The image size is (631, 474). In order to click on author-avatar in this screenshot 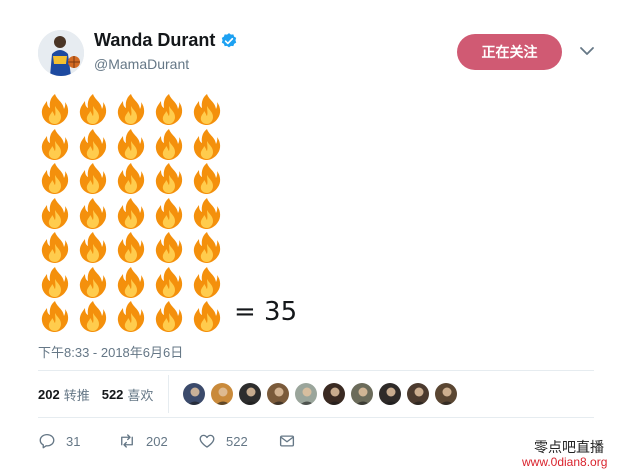, I will do `click(61, 53)`.